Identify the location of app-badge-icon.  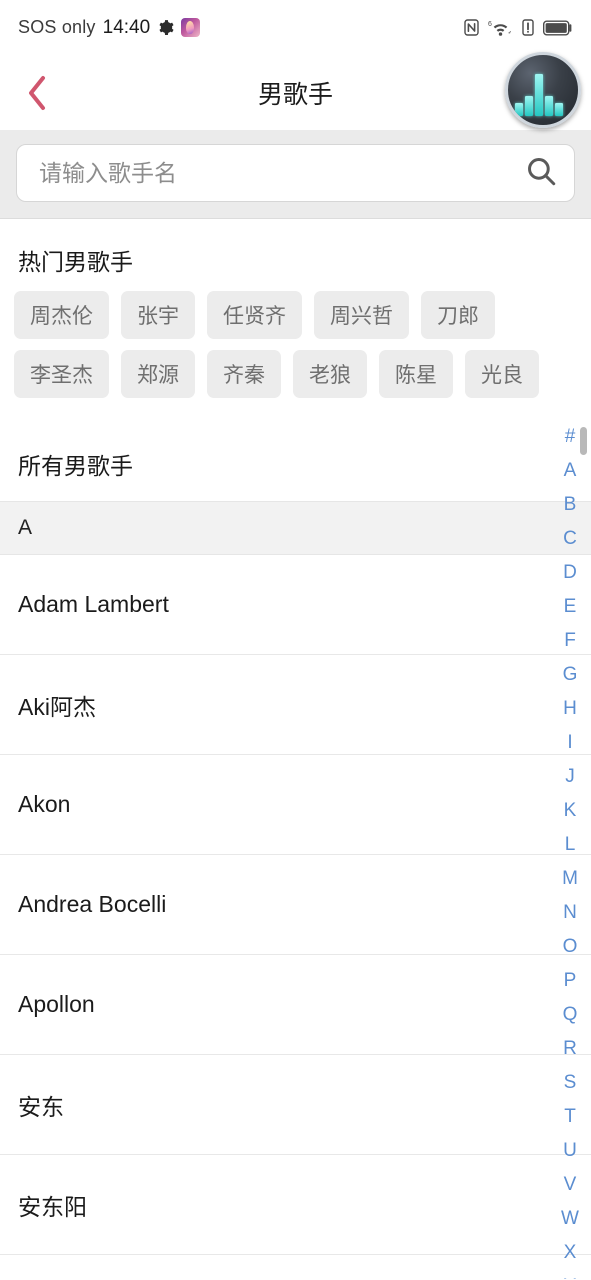
(191, 27).